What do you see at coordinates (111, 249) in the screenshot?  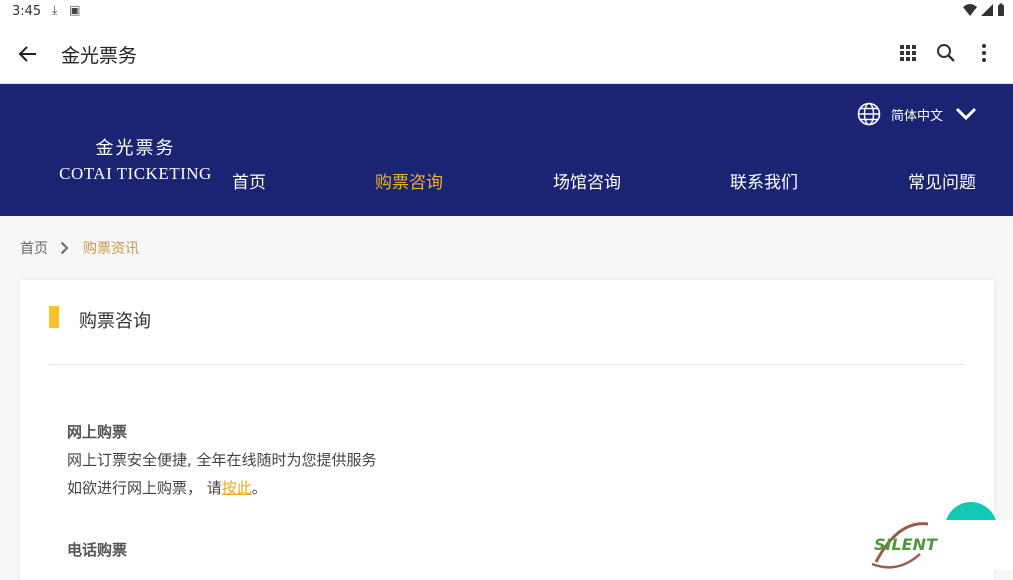 I see `breadcrumb-current: 购票资讯` at bounding box center [111, 249].